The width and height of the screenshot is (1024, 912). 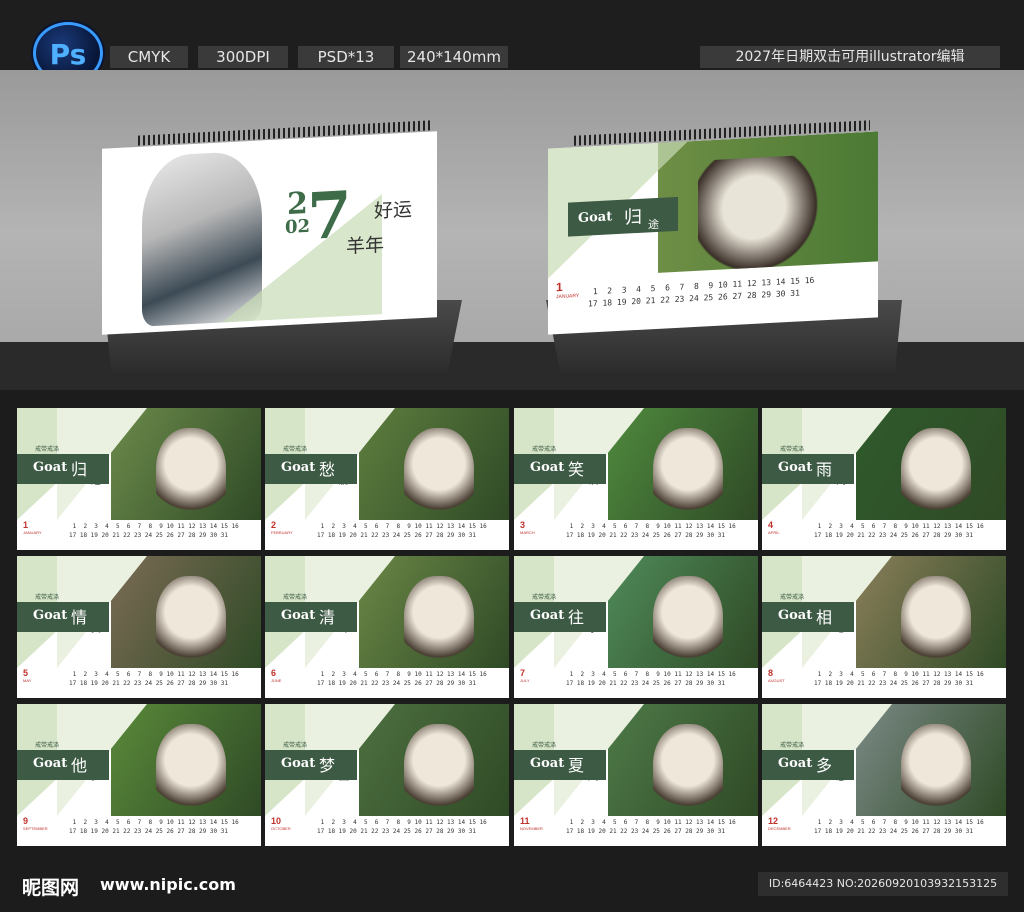 I want to click on card-month-name: JUNE, so click(x=276, y=680).